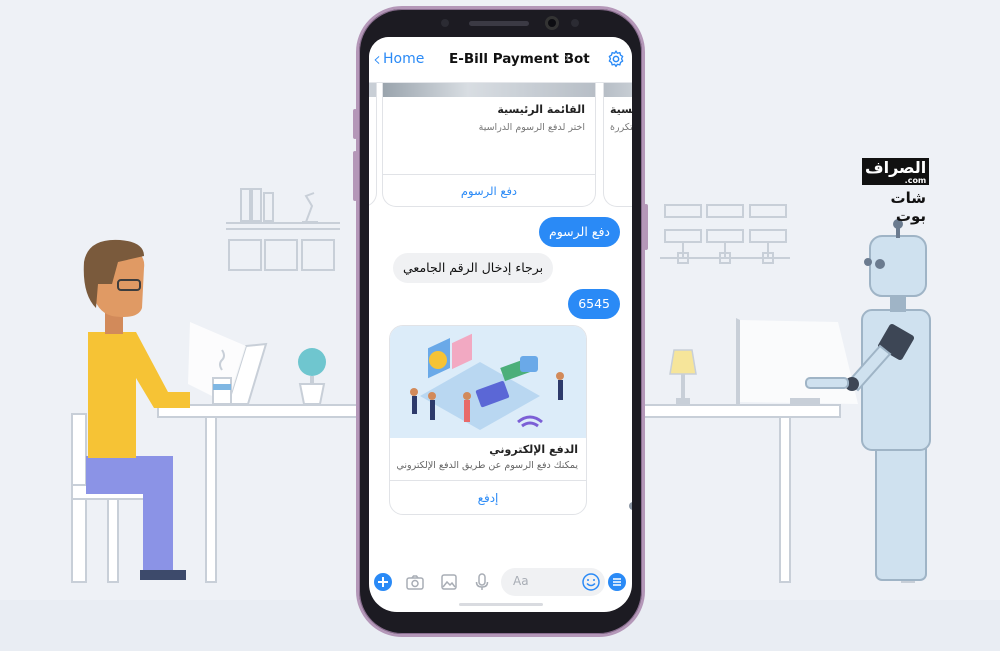  I want to click on image-icon, so click(449, 582).